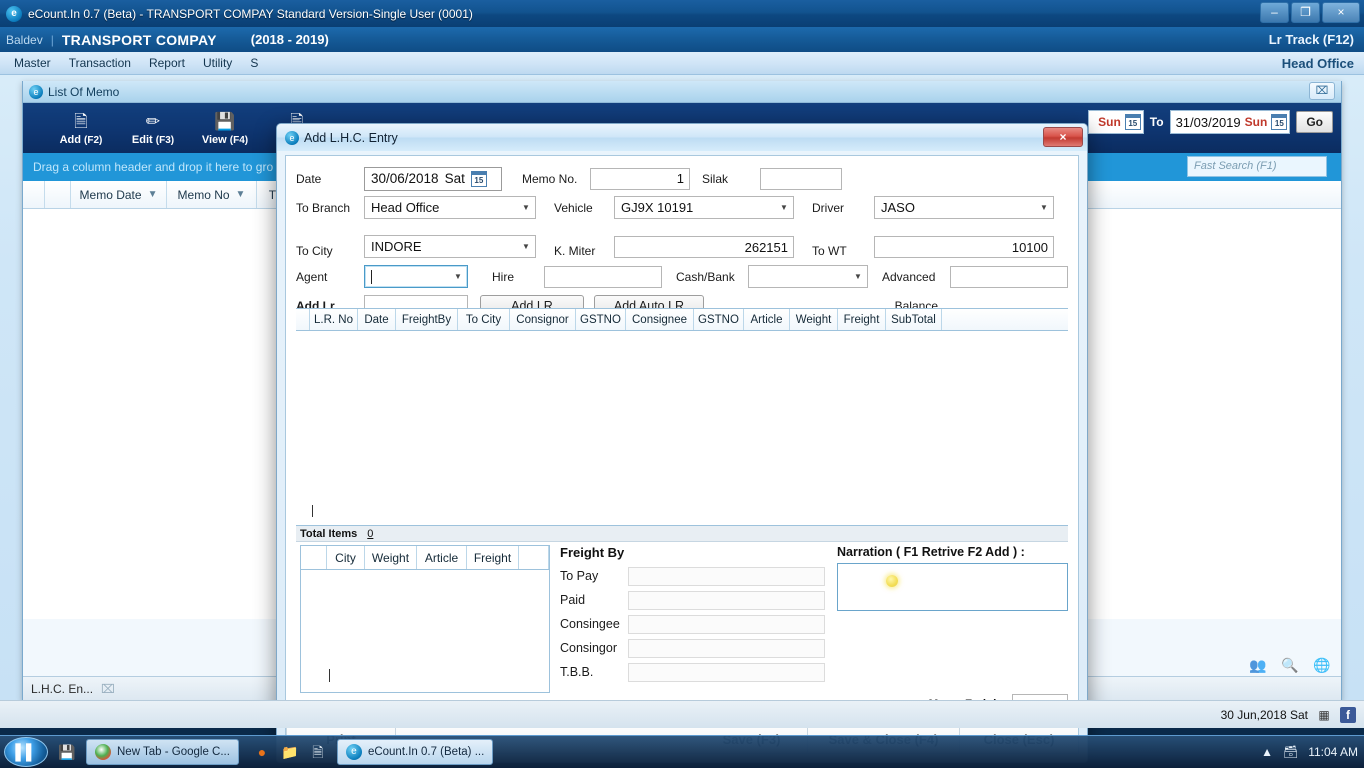  I want to click on minimize-button: –, so click(1274, 12).